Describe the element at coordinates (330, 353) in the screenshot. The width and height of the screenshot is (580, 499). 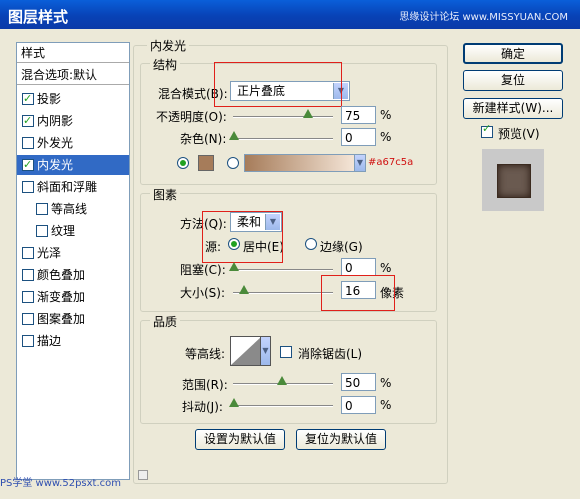
I see `antialias-label: 消除锯齿(L)` at that location.